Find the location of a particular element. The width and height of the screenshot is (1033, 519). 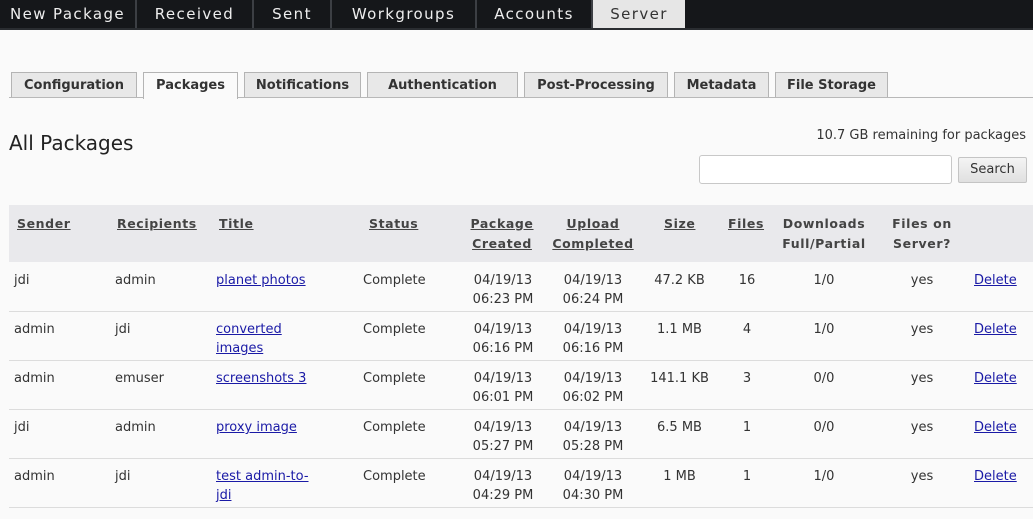

header-size: Size is located at coordinates (679, 224).